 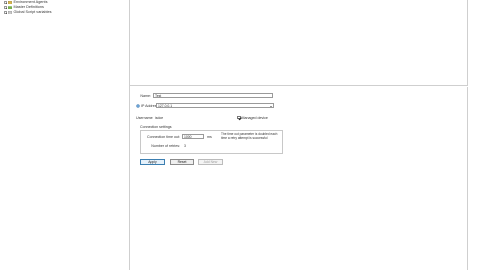 I want to click on username-value: jsdoe, so click(x=173, y=117).